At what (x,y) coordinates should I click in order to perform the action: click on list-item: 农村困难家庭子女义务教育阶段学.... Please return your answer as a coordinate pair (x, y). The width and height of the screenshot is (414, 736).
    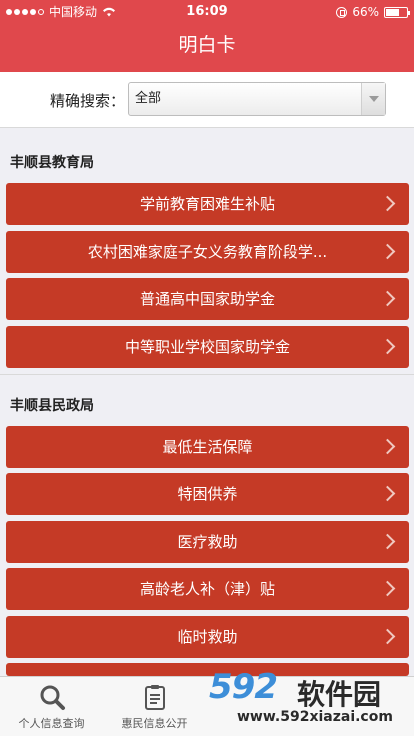
    Looking at the image, I should click on (207, 252).